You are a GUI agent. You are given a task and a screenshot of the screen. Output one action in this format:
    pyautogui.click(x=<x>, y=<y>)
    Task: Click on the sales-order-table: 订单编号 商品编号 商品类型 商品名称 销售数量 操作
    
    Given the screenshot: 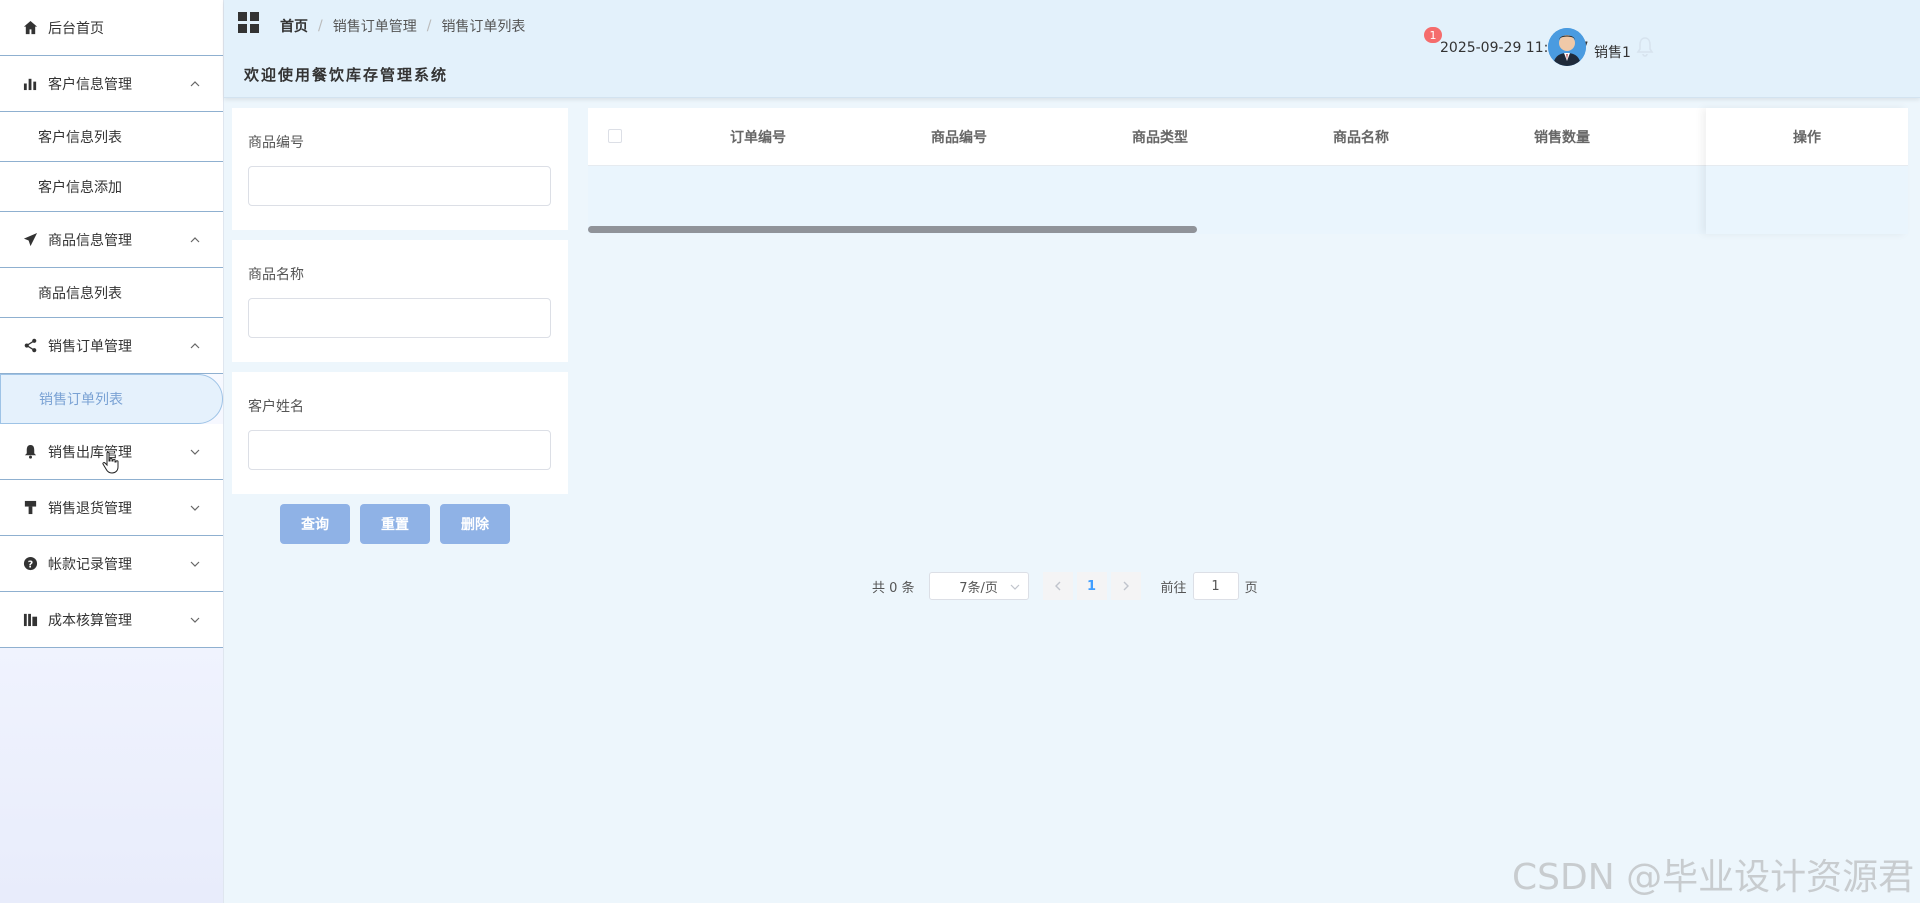 What is the action you would take?
    pyautogui.click(x=1248, y=171)
    